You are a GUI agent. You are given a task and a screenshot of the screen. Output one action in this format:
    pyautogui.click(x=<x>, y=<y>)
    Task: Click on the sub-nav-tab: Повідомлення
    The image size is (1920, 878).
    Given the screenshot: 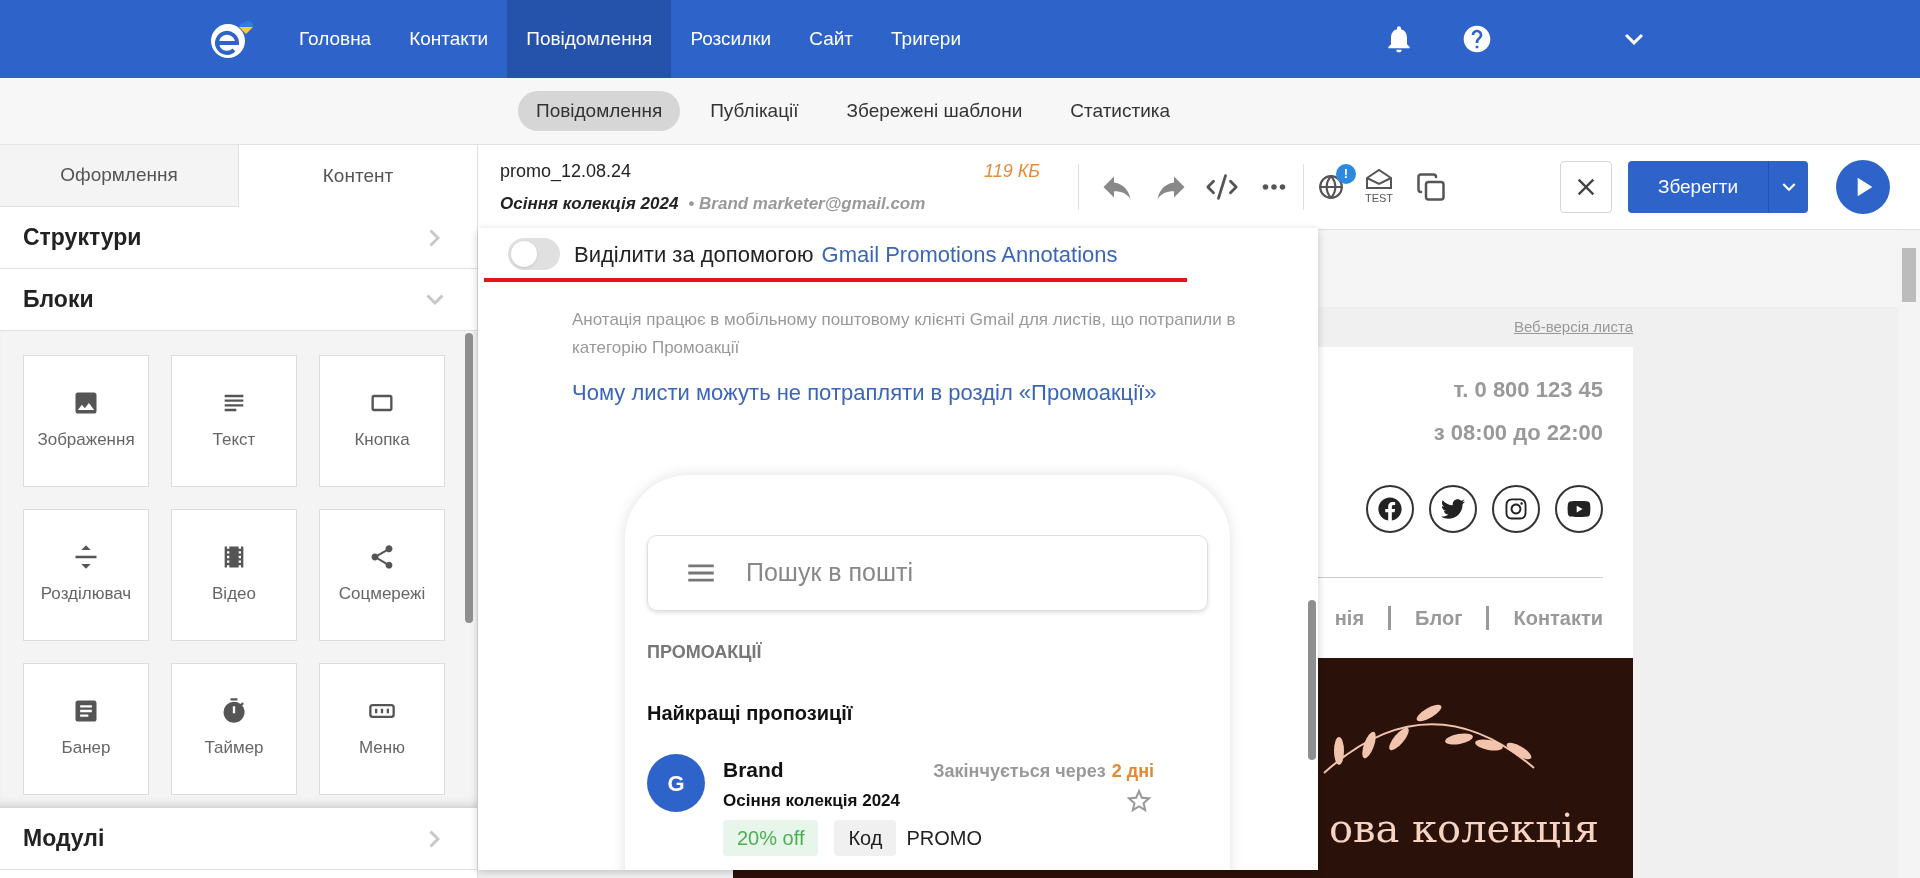 What is the action you would take?
    pyautogui.click(x=599, y=111)
    